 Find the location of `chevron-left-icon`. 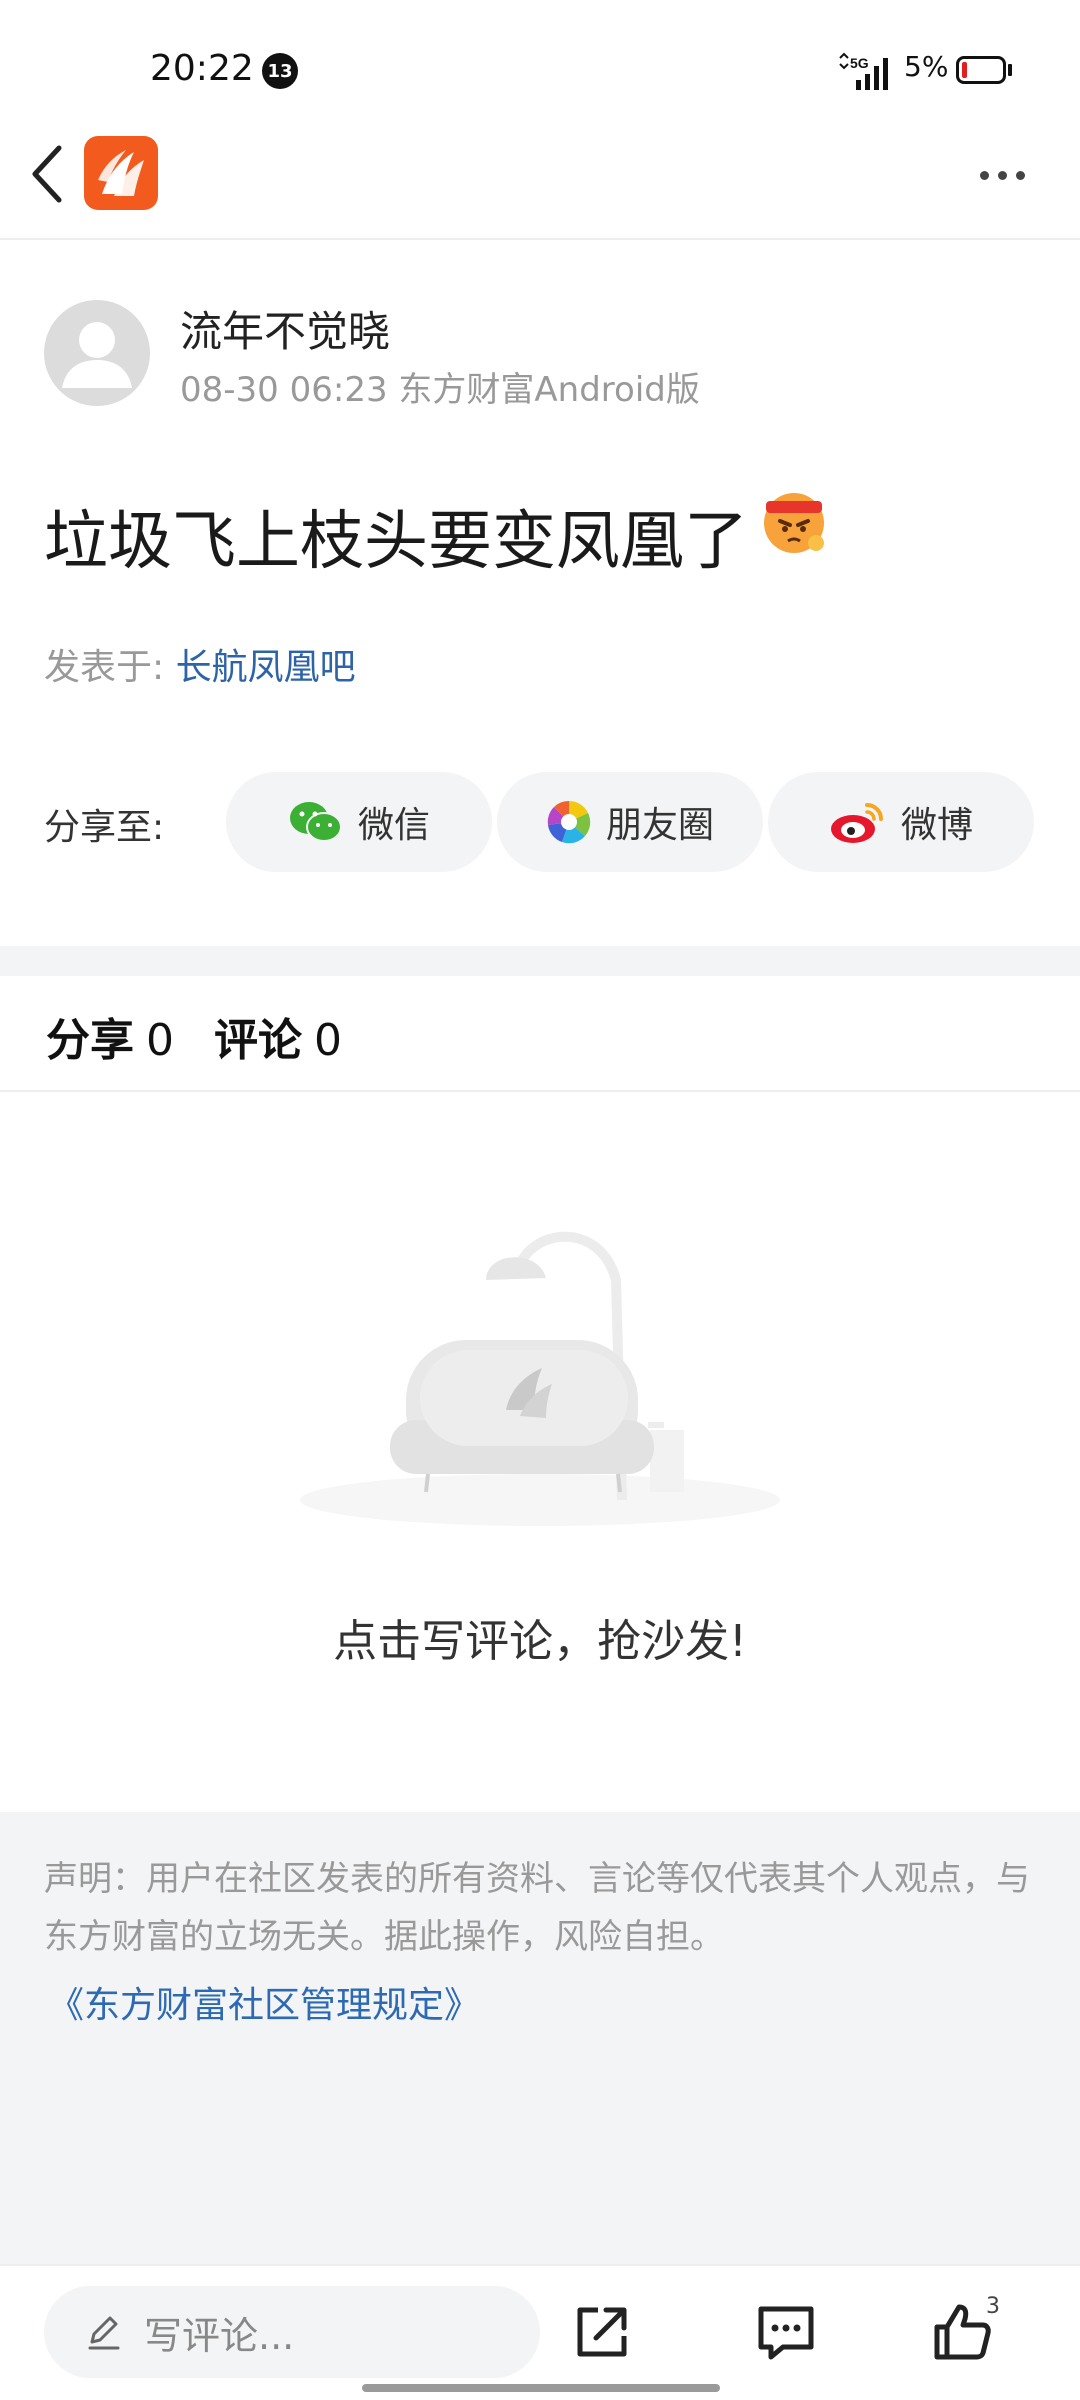

chevron-left-icon is located at coordinates (47, 174).